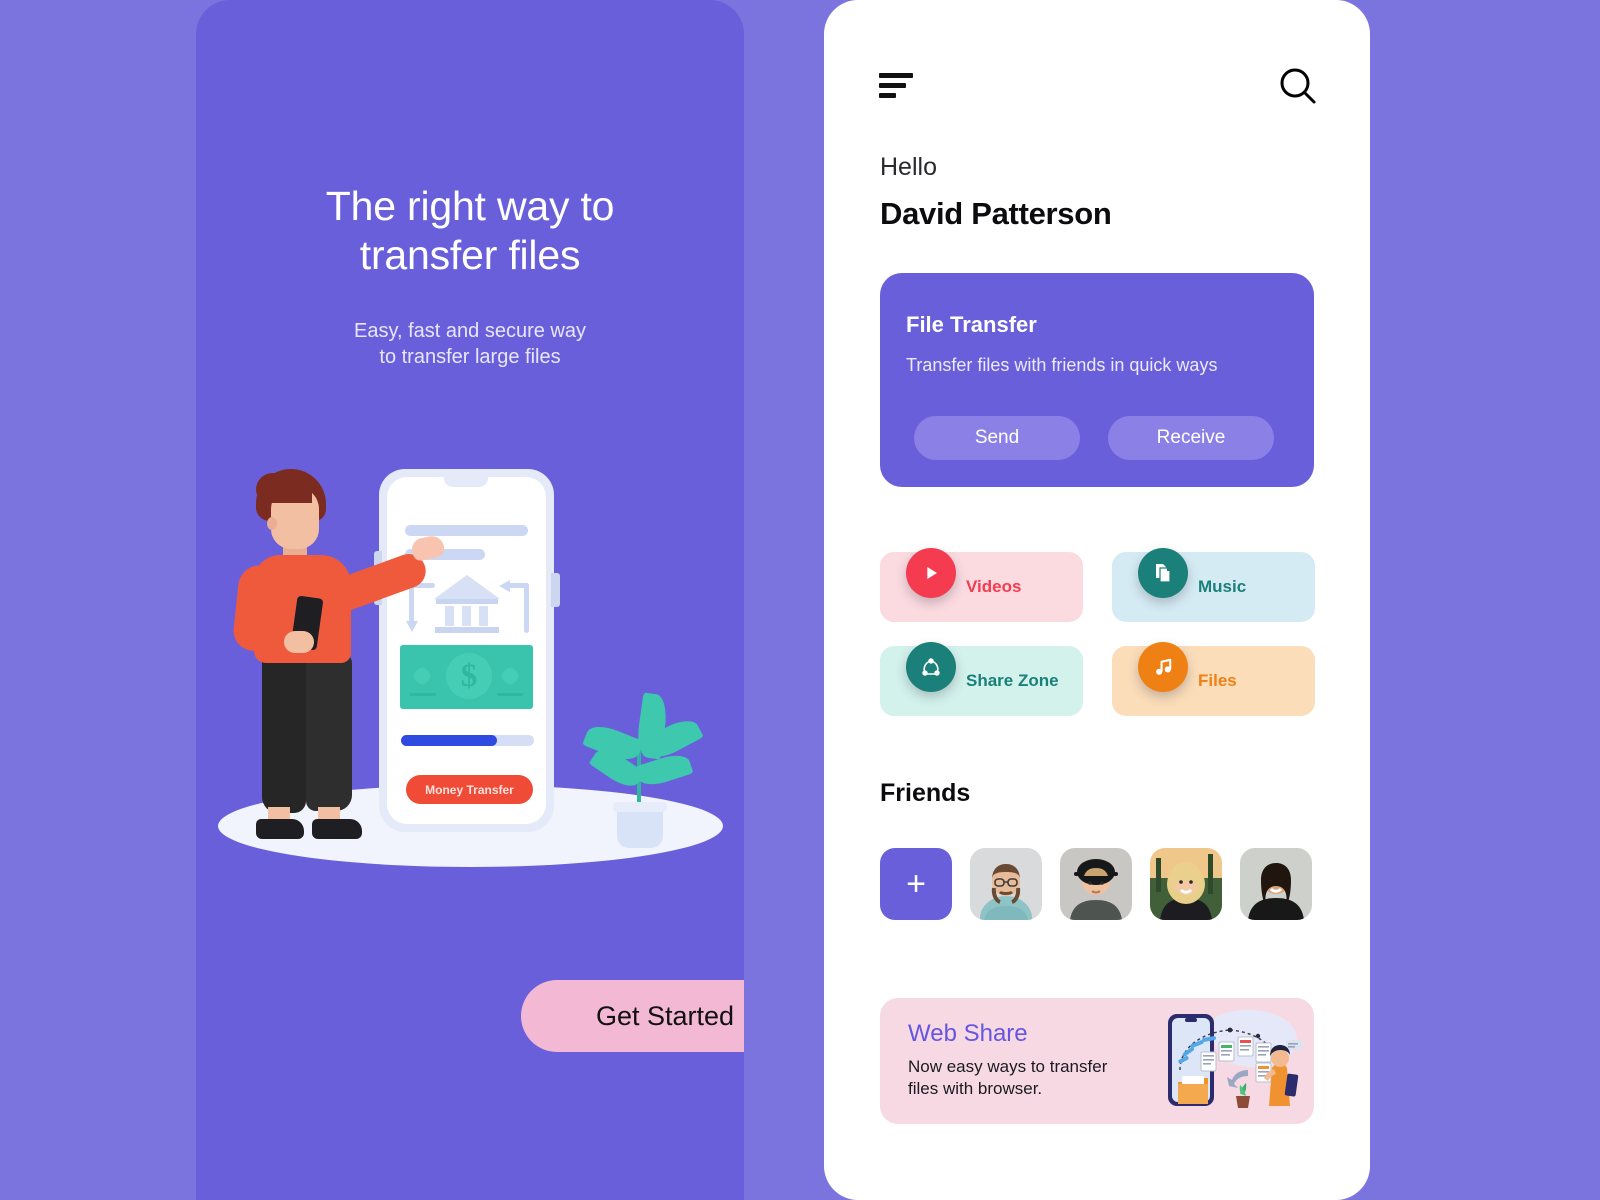  Describe the element at coordinates (997, 438) in the screenshot. I see `send-button: Send` at that location.